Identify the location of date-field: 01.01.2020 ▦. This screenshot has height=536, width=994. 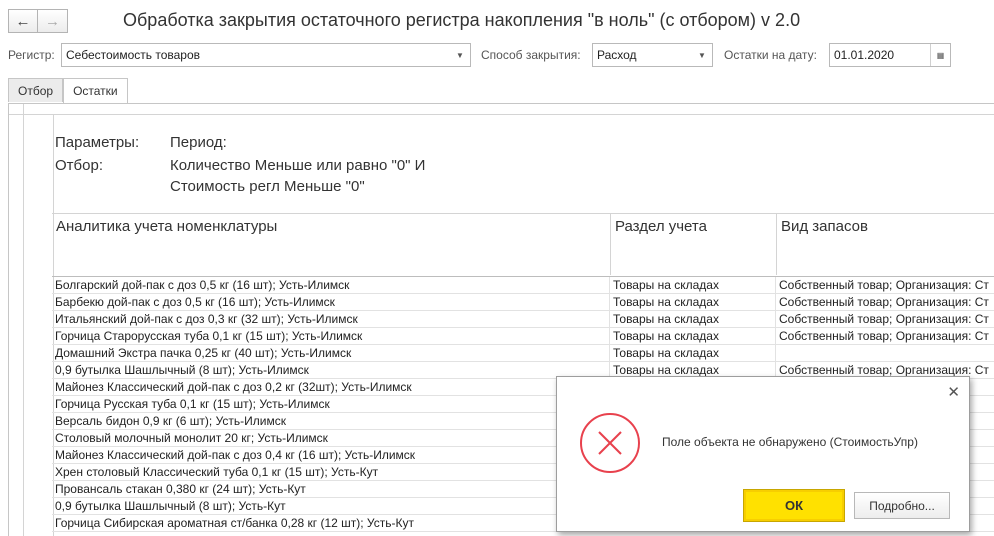
(890, 55).